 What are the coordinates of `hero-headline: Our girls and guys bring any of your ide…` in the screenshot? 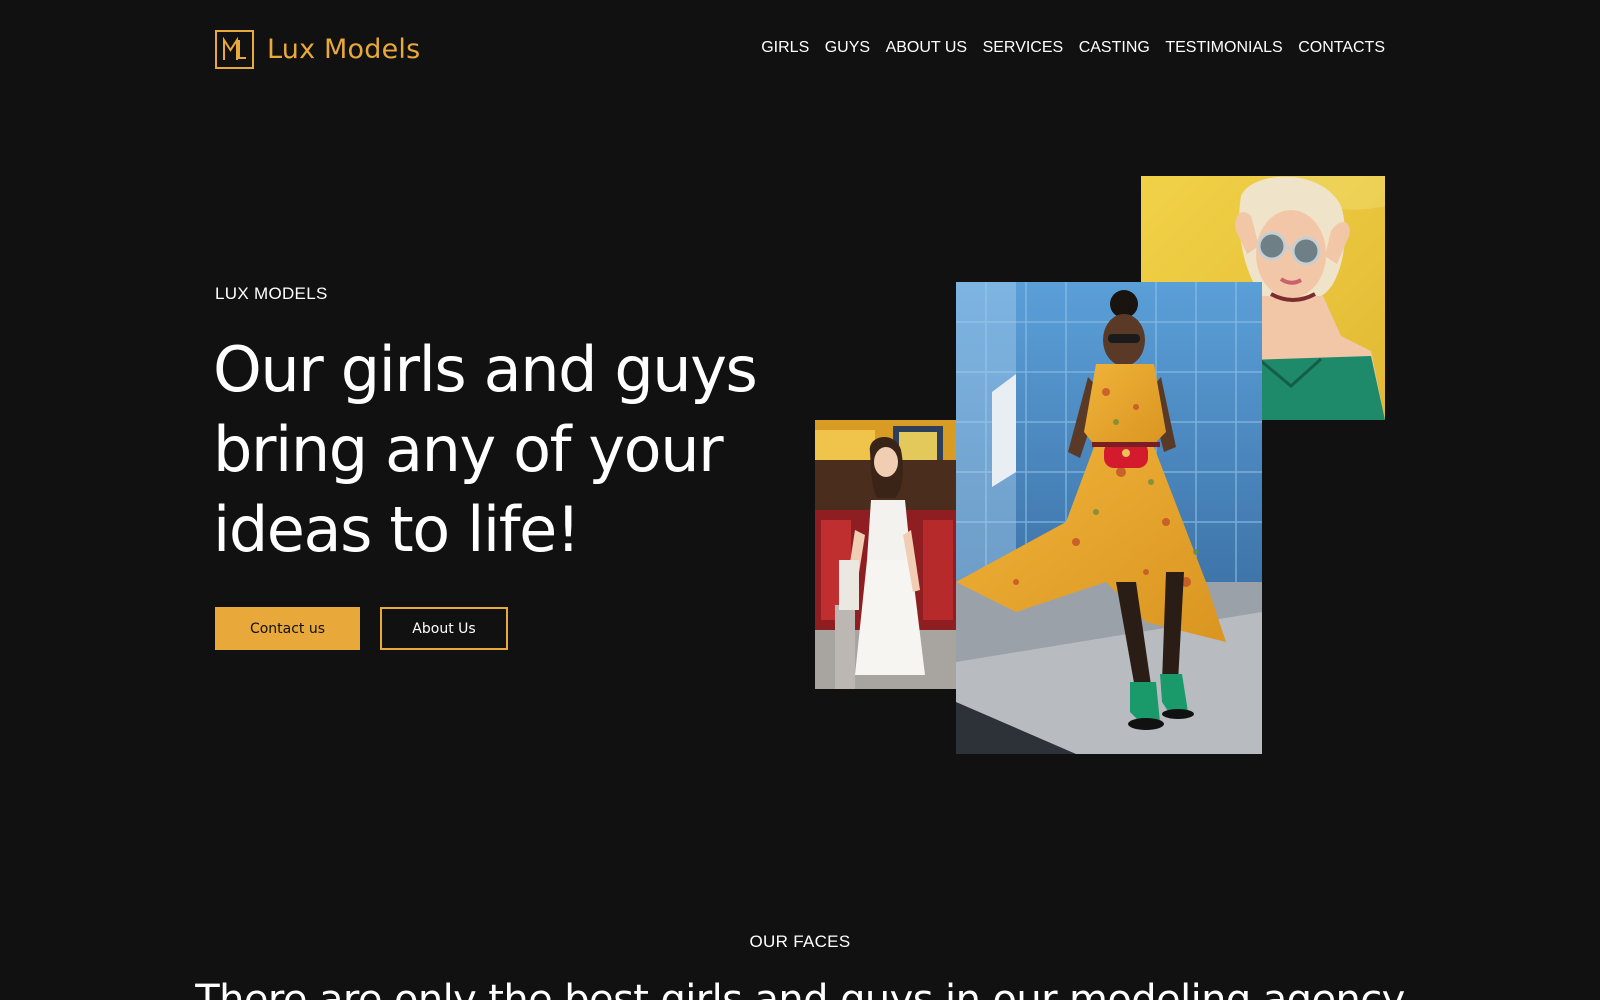 It's located at (485, 449).